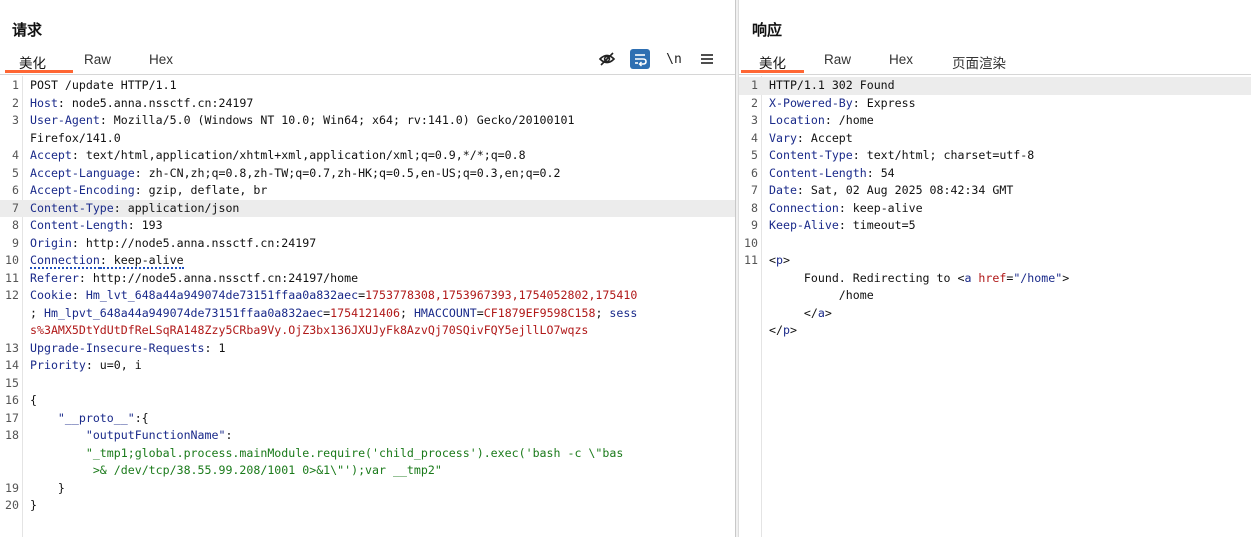 This screenshot has width=1251, height=537. I want to click on code-line: 5 Content-Type: text/html; charset=utf-8, so click(995, 156).